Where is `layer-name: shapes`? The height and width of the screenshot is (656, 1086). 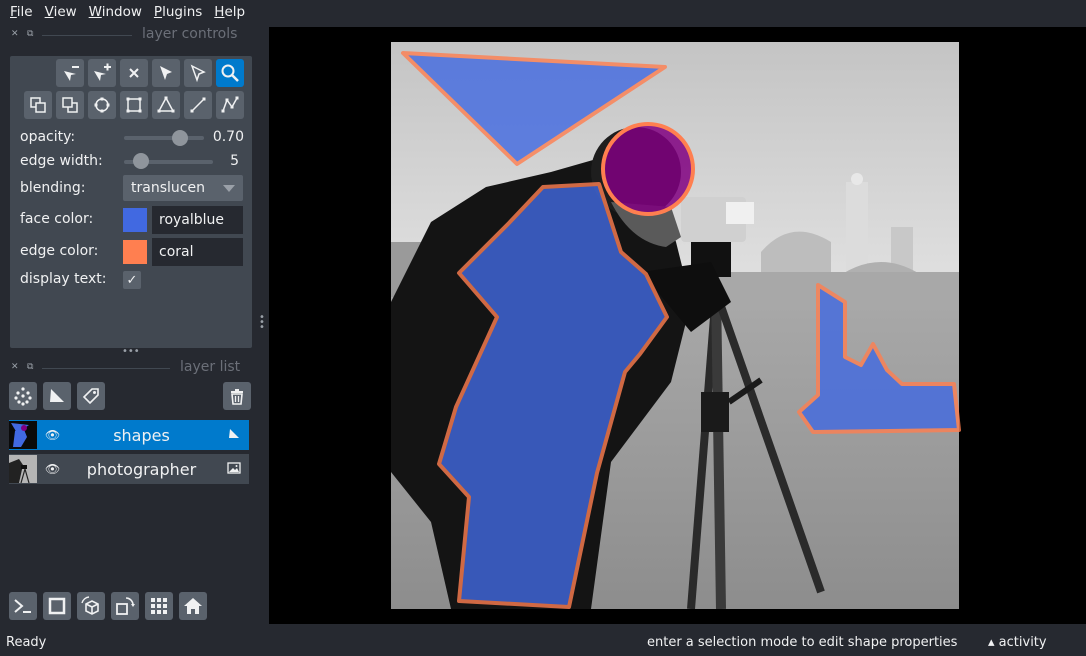
layer-name: shapes is located at coordinates (141, 435).